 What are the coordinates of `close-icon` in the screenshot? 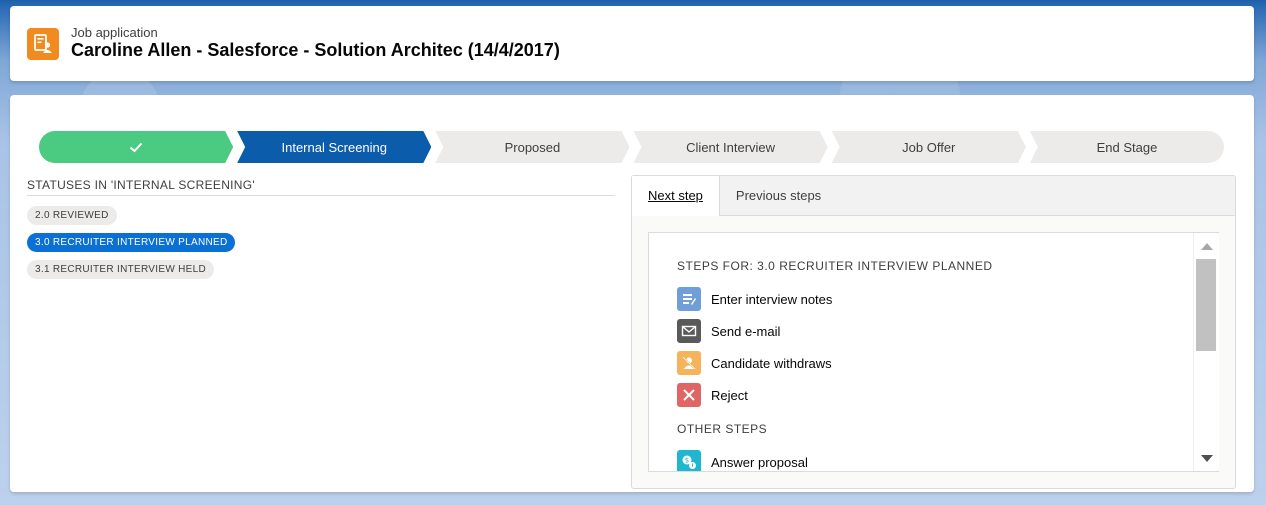 It's located at (689, 395).